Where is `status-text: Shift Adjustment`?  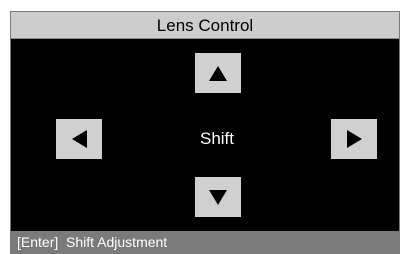
status-text: Shift Adjustment is located at coordinates (117, 242).